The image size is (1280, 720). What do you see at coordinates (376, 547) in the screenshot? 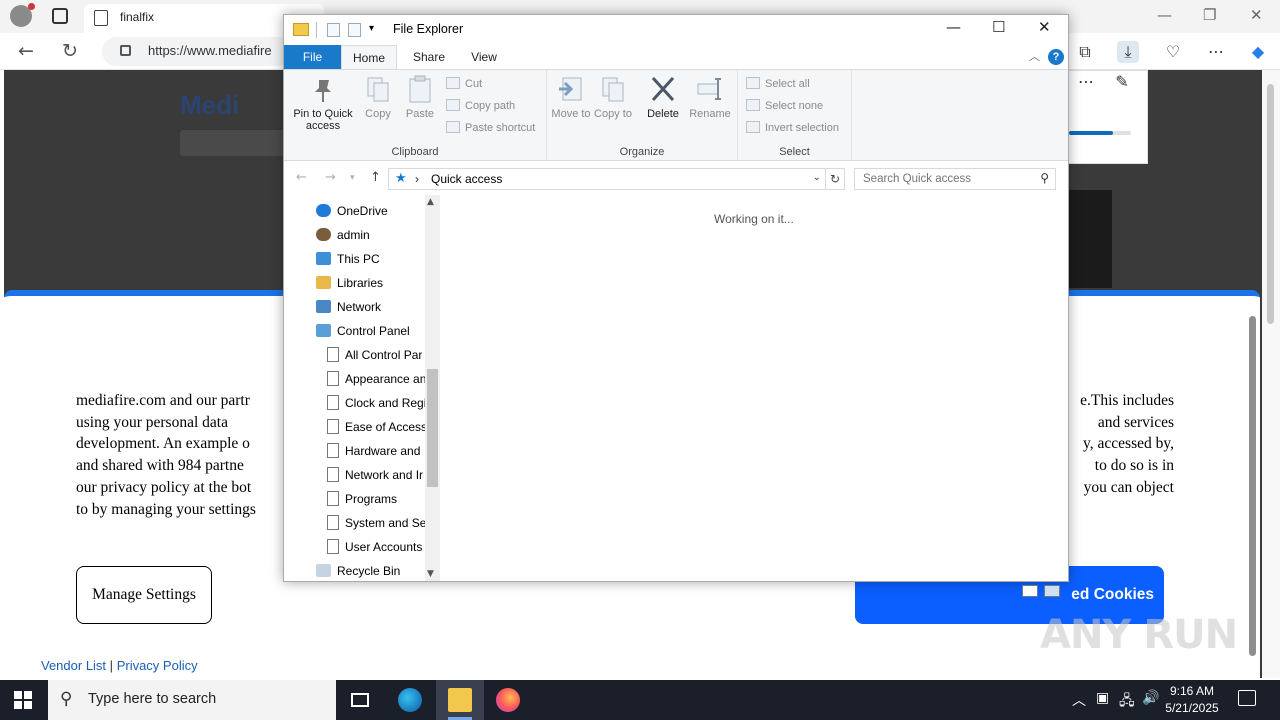
I see `nav-user-accounts: User Accounts` at bounding box center [376, 547].